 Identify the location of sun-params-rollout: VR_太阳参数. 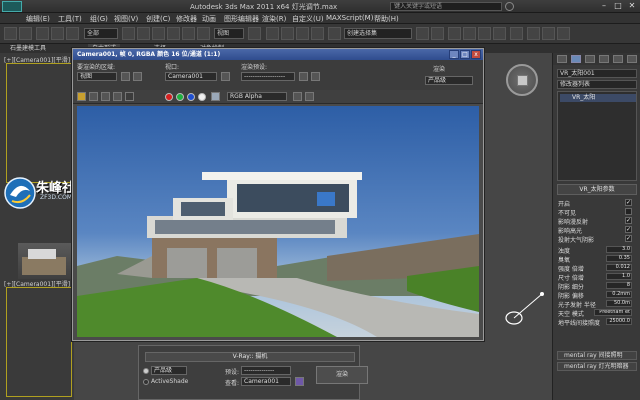
(597, 189).